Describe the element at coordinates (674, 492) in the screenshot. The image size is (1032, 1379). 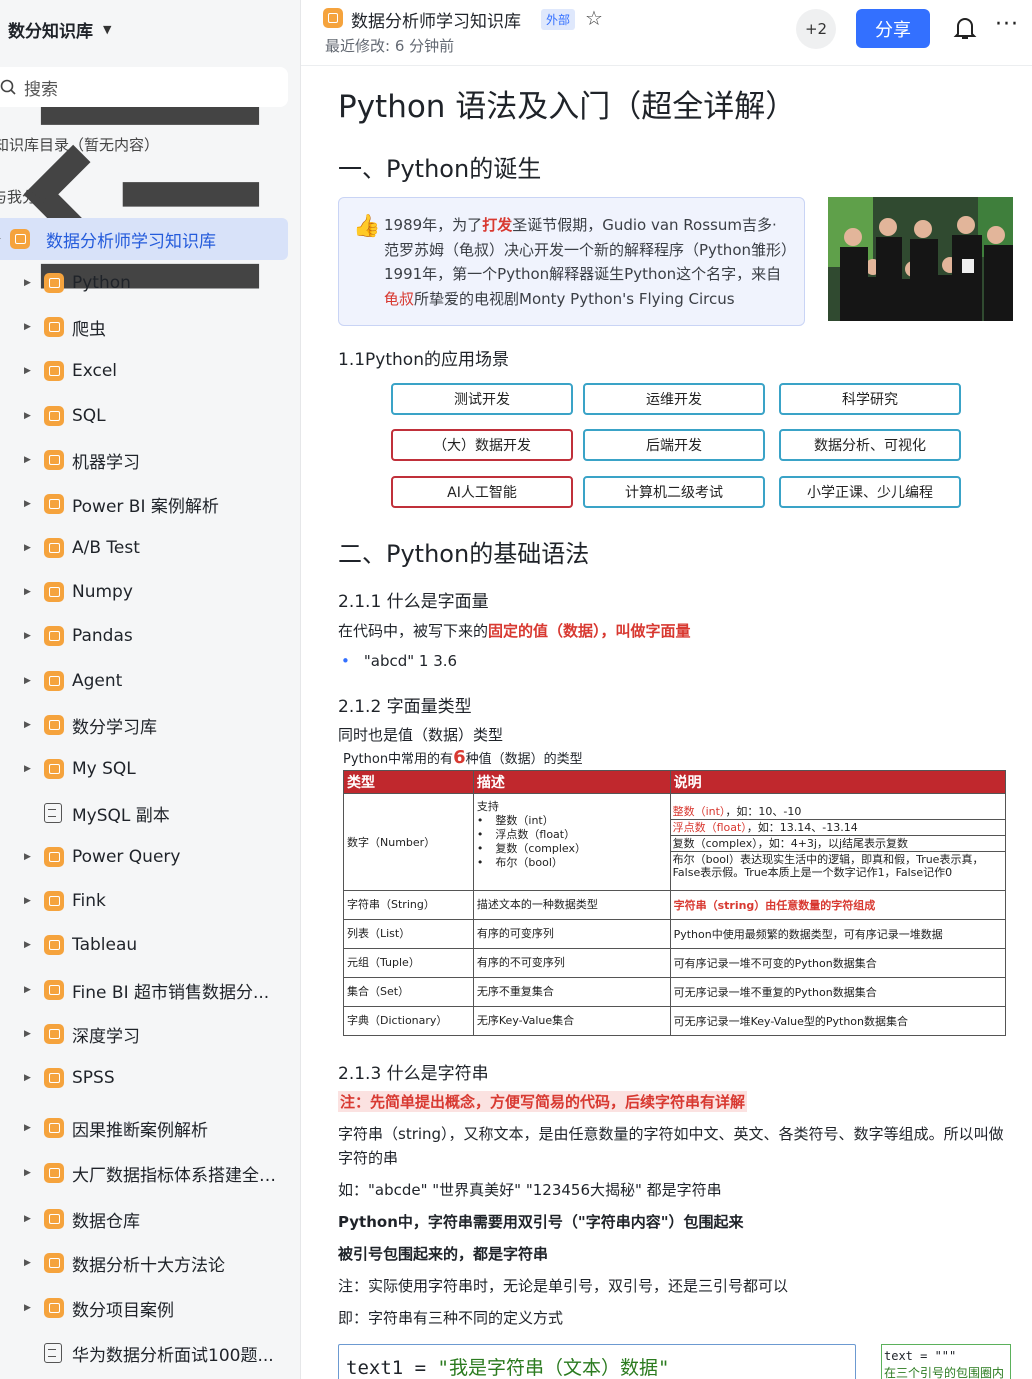
I see `application-box: 计算机二级考试` at that location.